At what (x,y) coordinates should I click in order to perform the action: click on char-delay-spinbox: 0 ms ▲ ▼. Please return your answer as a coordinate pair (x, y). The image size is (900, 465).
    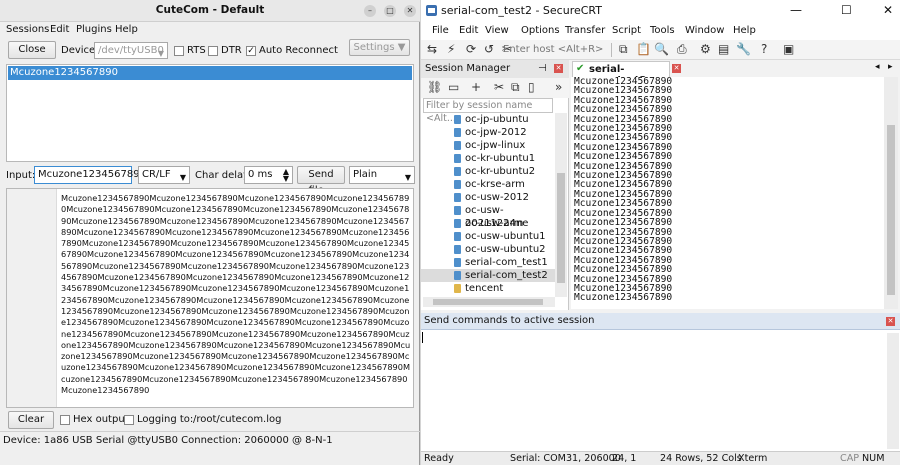
    Looking at the image, I should click on (268, 175).